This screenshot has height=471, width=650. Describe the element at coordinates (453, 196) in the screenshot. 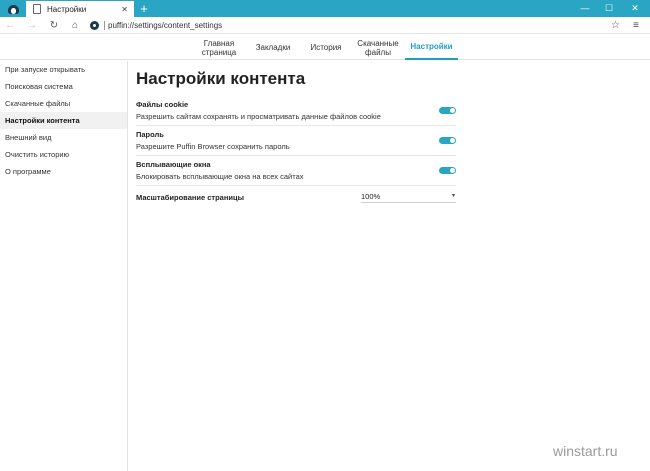

I see `chevron-down-icon: ▾` at that location.